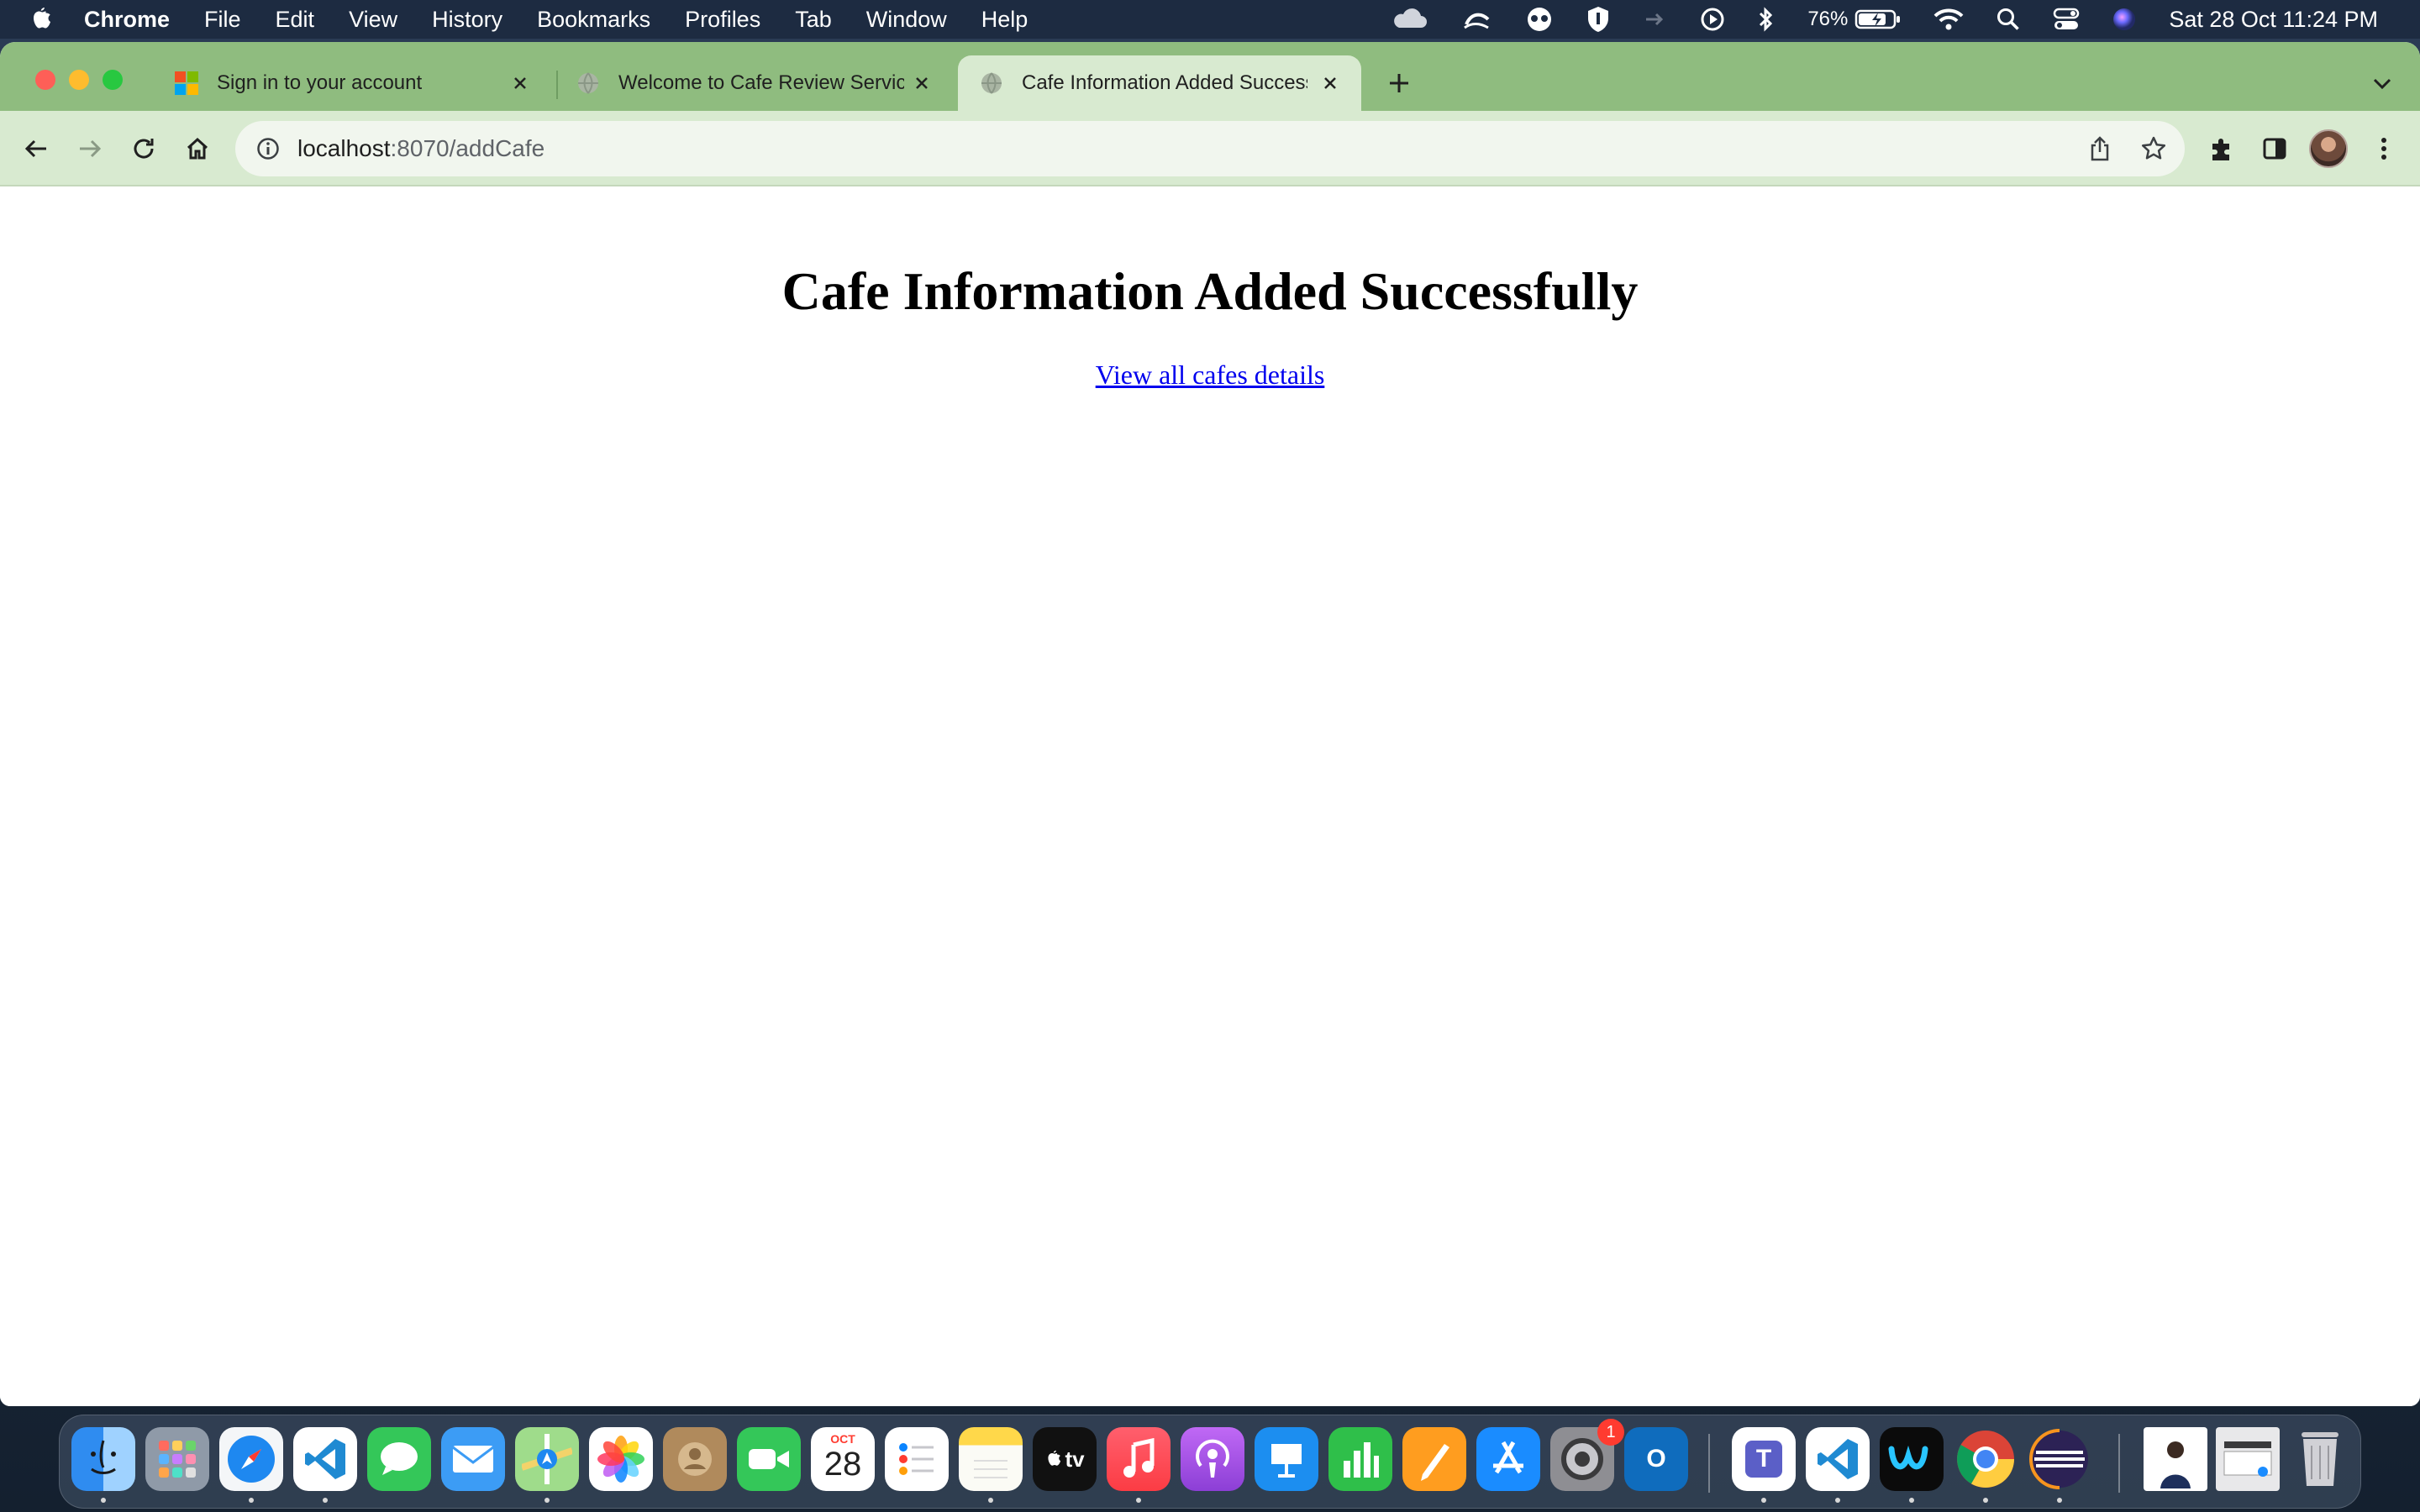 The height and width of the screenshot is (1512, 2420). I want to click on site-info-icon, so click(268, 148).